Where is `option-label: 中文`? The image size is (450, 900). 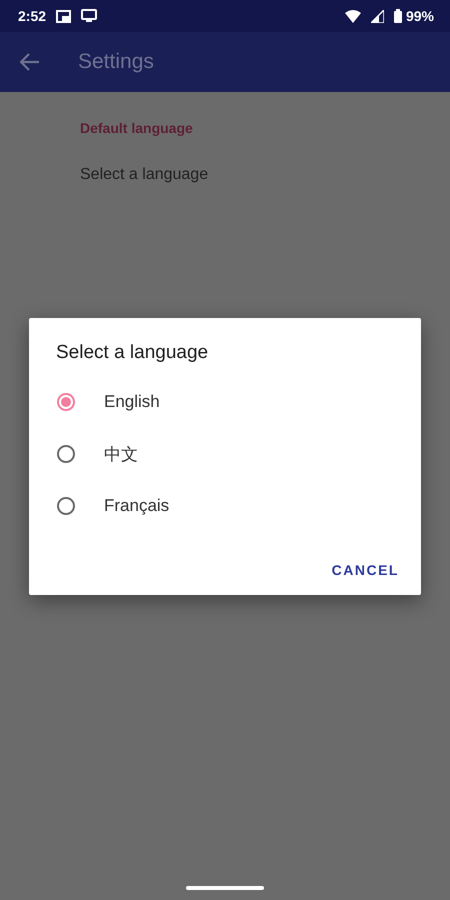 option-label: 中文 is located at coordinates (121, 454).